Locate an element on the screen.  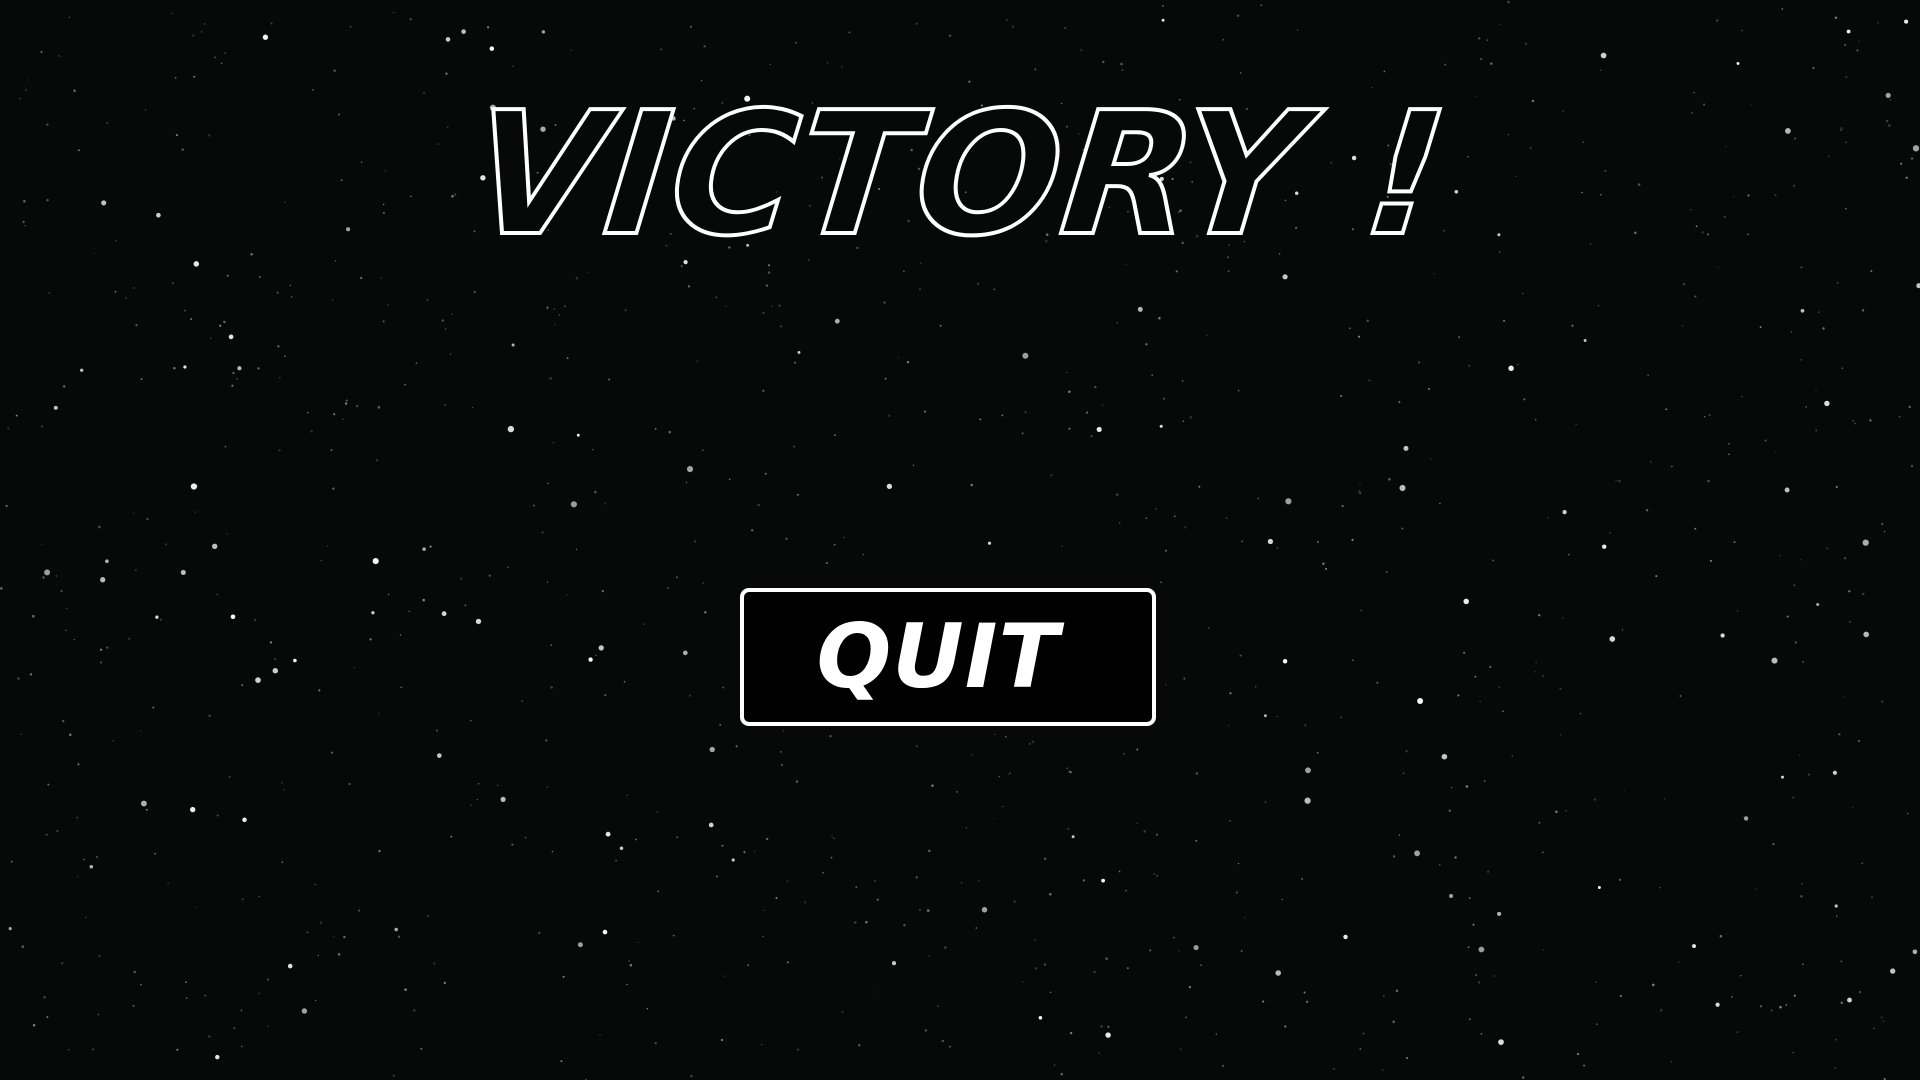
quit-button: QUIT is located at coordinates (948, 657).